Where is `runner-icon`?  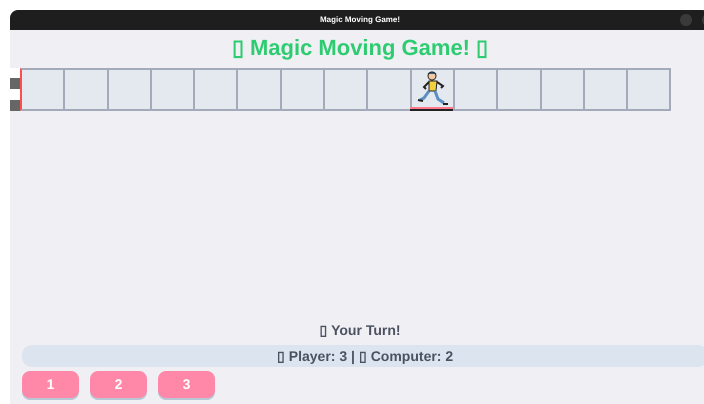 runner-icon is located at coordinates (433, 89).